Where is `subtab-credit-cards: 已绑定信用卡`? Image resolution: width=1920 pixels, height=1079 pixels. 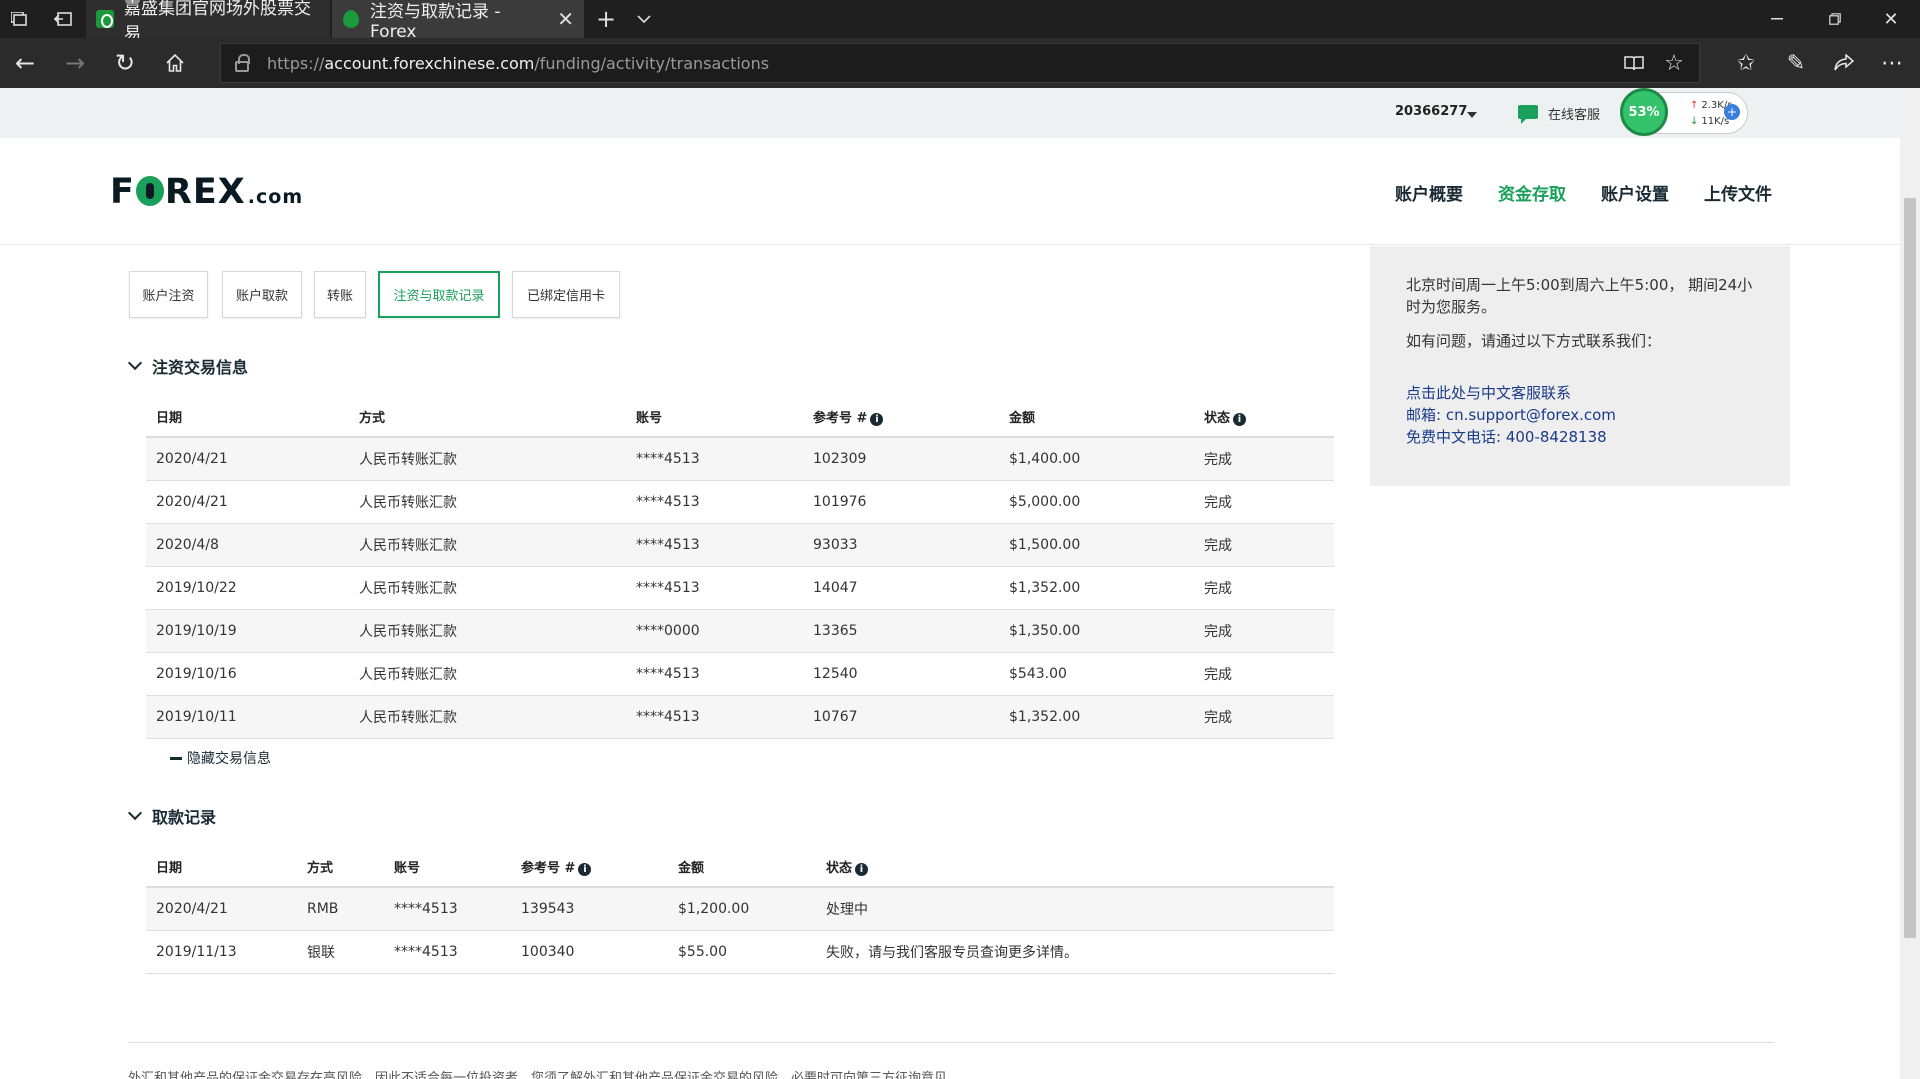
subtab-credit-cards: 已绑定信用卡 is located at coordinates (566, 294).